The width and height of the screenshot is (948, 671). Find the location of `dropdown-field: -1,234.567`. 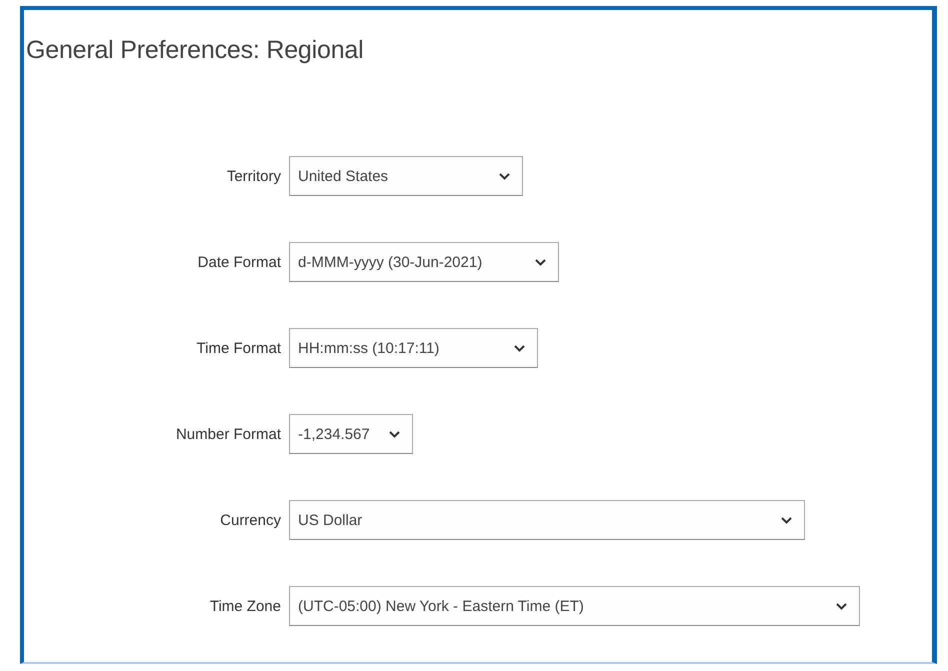

dropdown-field: -1,234.567 is located at coordinates (351, 434).